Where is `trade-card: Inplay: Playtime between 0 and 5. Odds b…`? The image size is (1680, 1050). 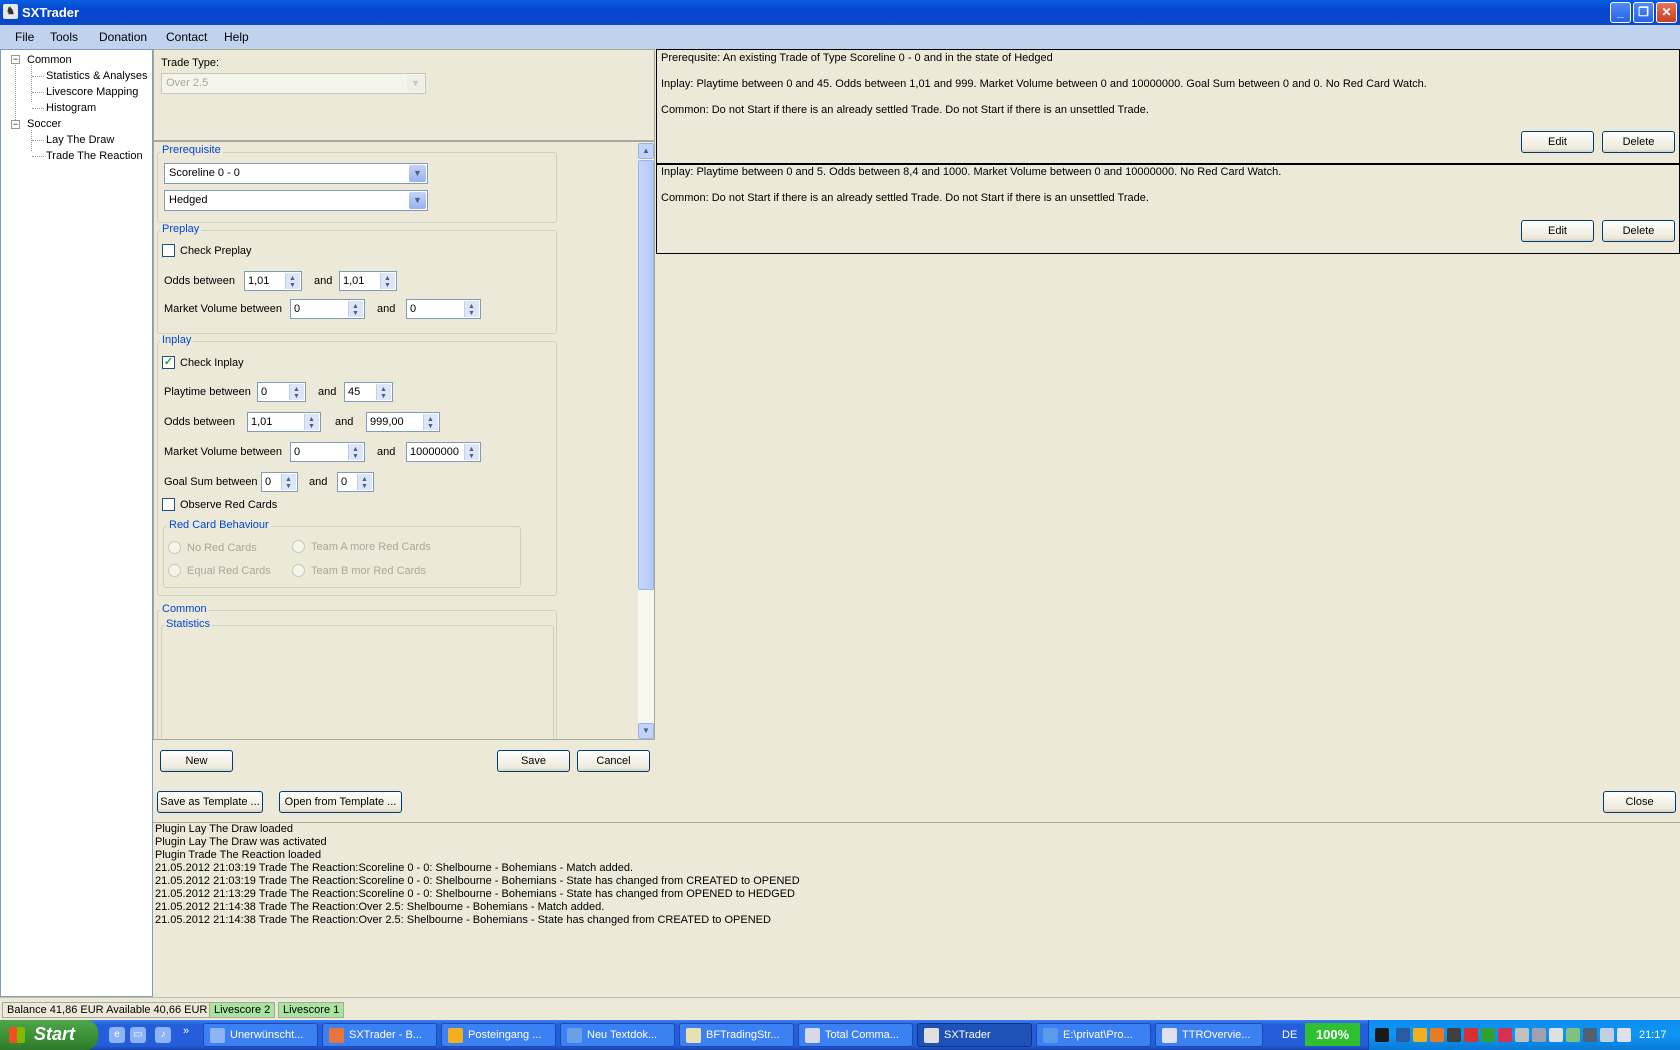 trade-card: Inplay: Playtime between 0 and 5. Odds b… is located at coordinates (1168, 209).